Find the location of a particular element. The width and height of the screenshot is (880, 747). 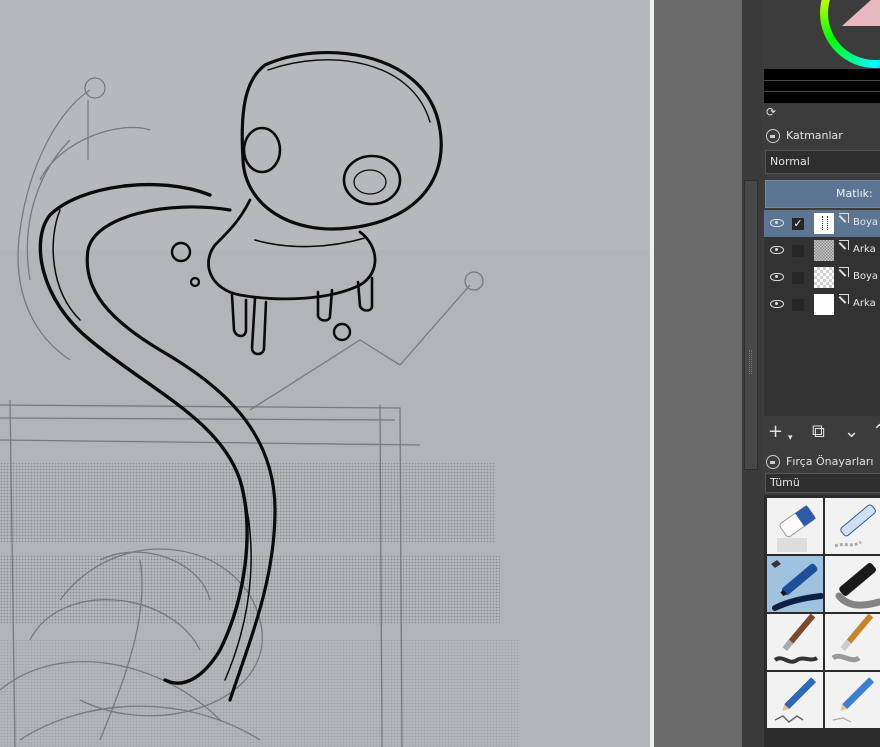

preset-brush-light is located at coordinates (852, 642).